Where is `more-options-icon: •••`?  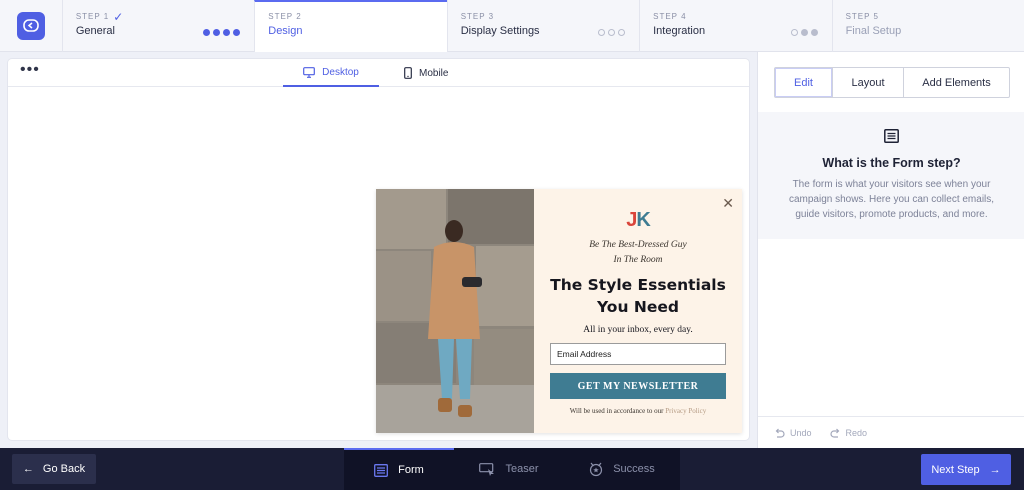 more-options-icon: ••• is located at coordinates (30, 70).